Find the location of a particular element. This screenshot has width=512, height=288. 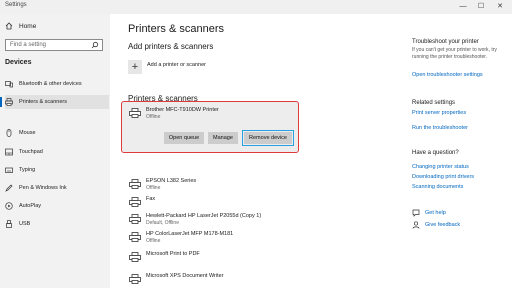

home-icon is located at coordinates (9, 26).